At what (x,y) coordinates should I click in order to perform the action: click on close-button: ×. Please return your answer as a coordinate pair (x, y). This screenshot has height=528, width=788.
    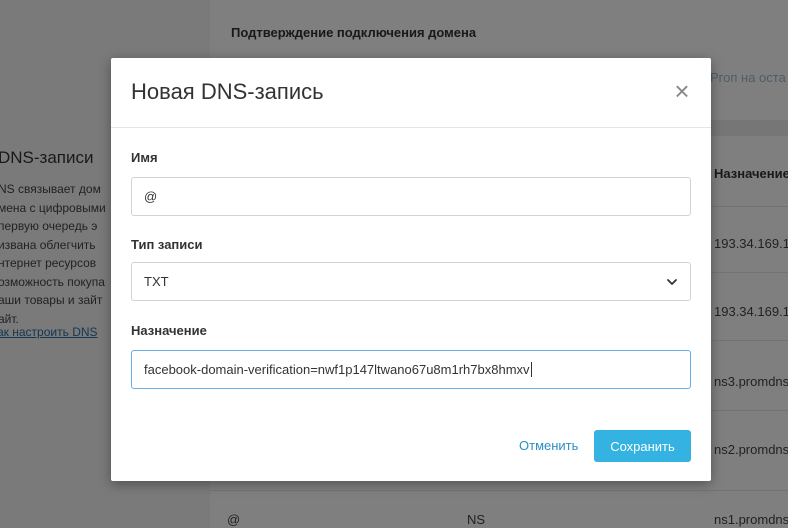
    Looking at the image, I should click on (682, 91).